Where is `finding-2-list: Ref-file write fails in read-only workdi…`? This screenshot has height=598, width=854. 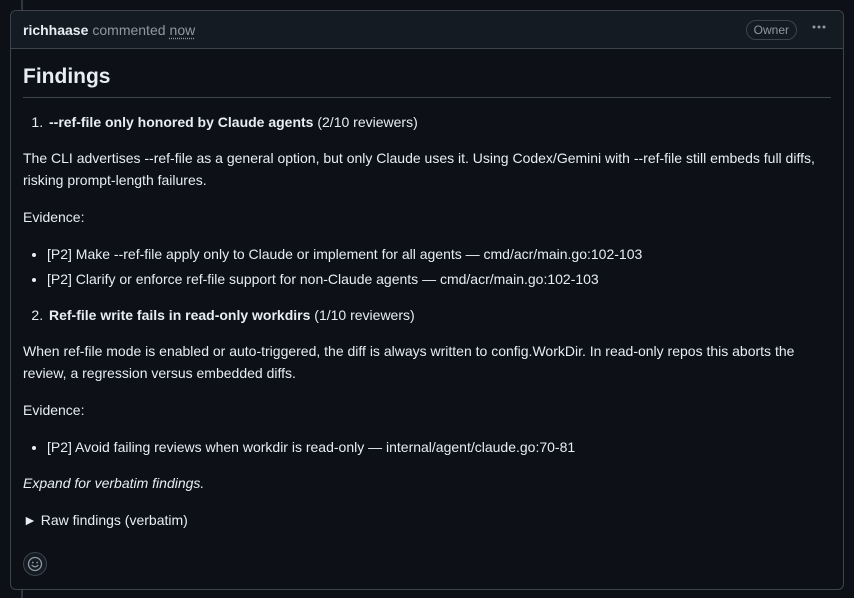 finding-2-list: Ref-file write fails in read-only workdi… is located at coordinates (427, 315).